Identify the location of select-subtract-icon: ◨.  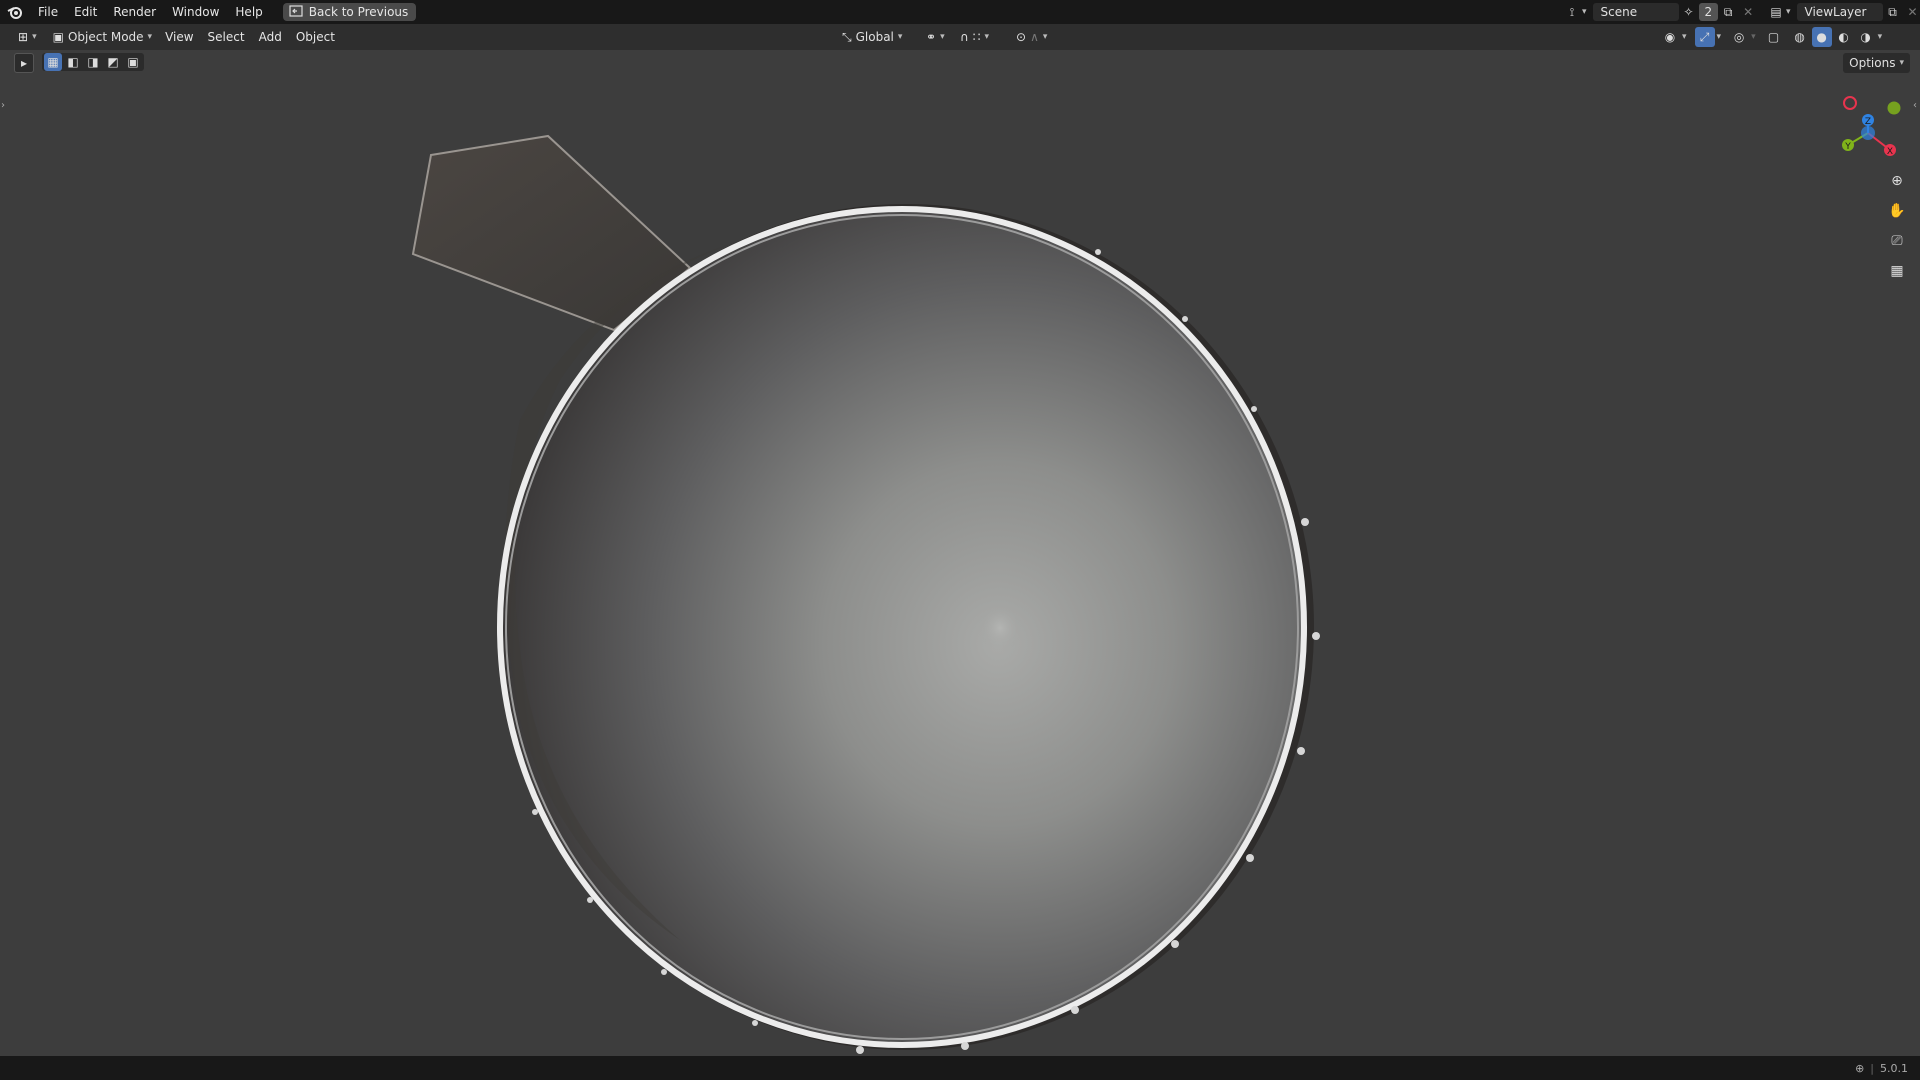
(93, 62).